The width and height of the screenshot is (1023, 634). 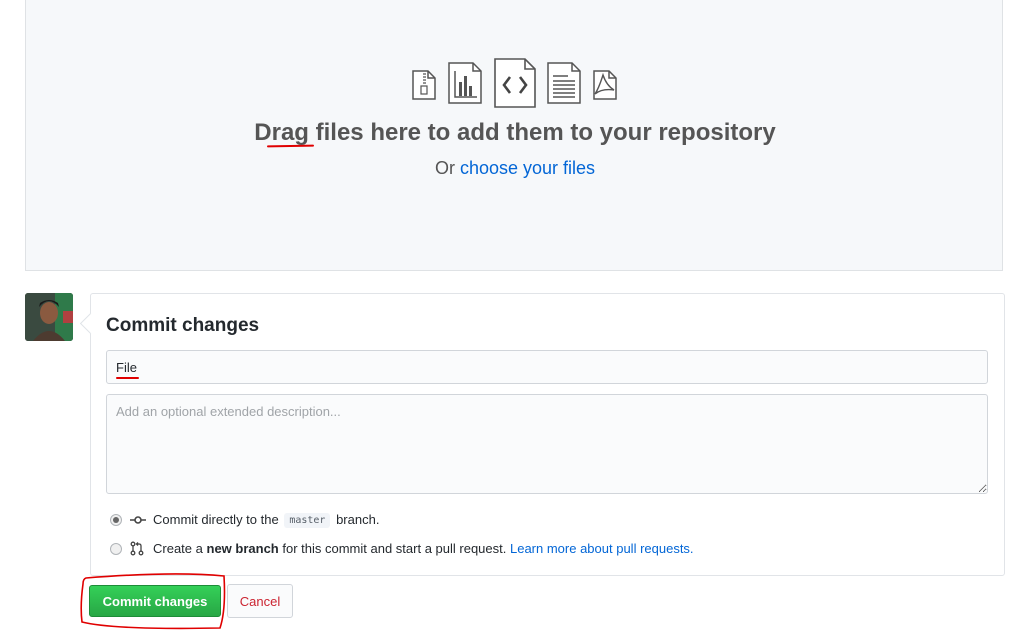 I want to click on commit-direct-label: Commit directly to the master branch., so click(x=266, y=520).